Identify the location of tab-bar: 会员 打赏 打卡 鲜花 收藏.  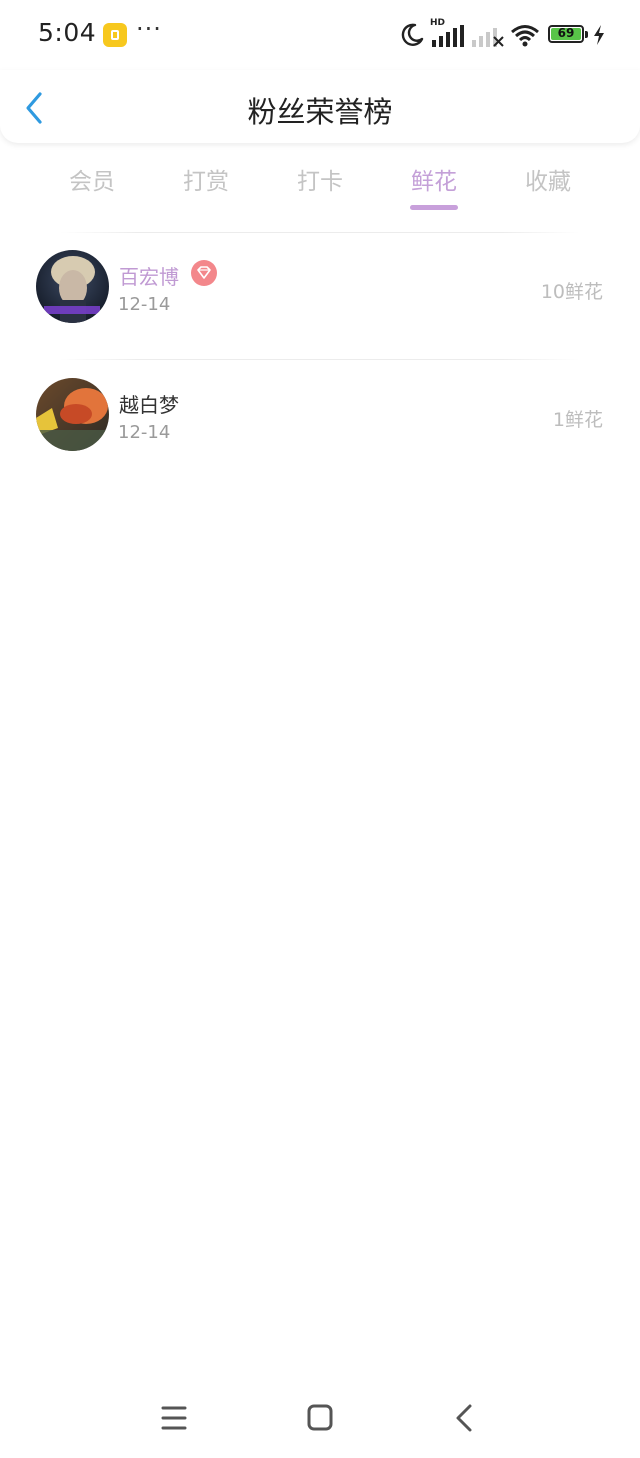
(320, 182).